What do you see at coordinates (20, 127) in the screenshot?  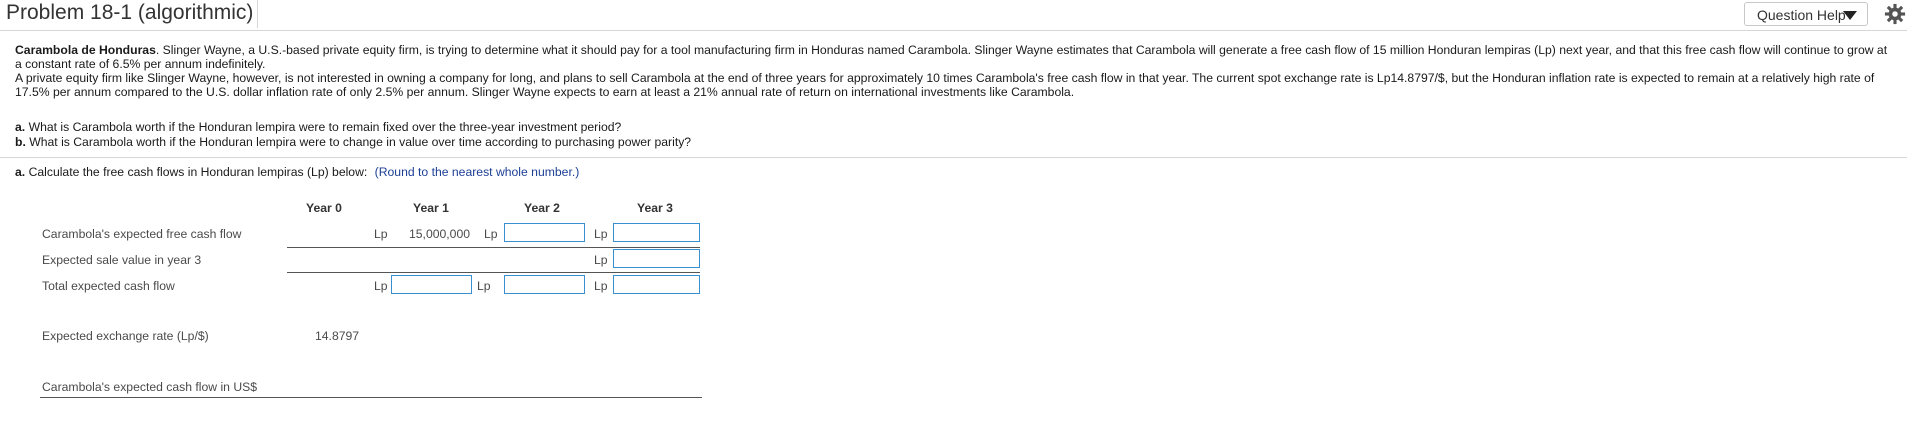 I see `question-a-label: a.` at bounding box center [20, 127].